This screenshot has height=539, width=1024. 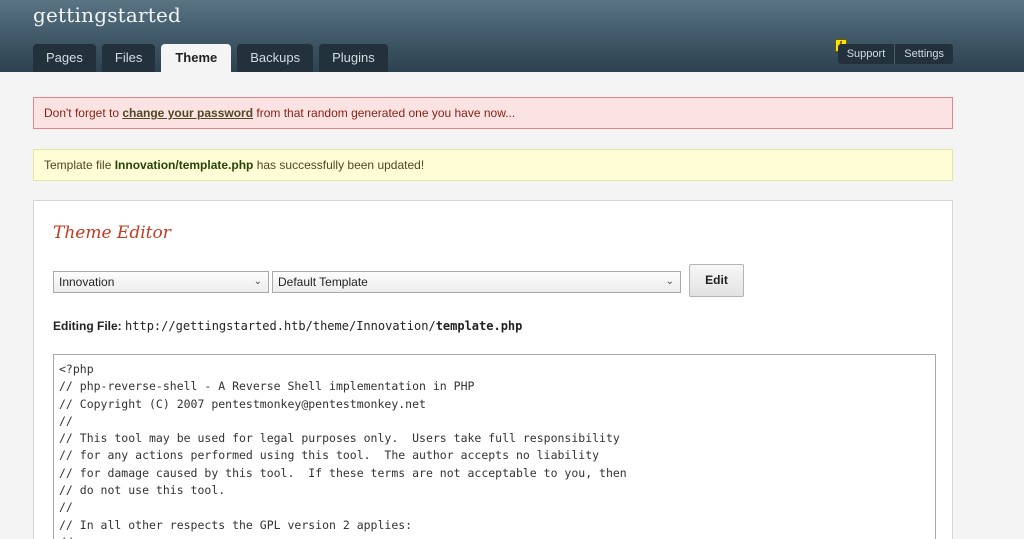 What do you see at coordinates (923, 54) in the screenshot?
I see `settings-link: Settings` at bounding box center [923, 54].